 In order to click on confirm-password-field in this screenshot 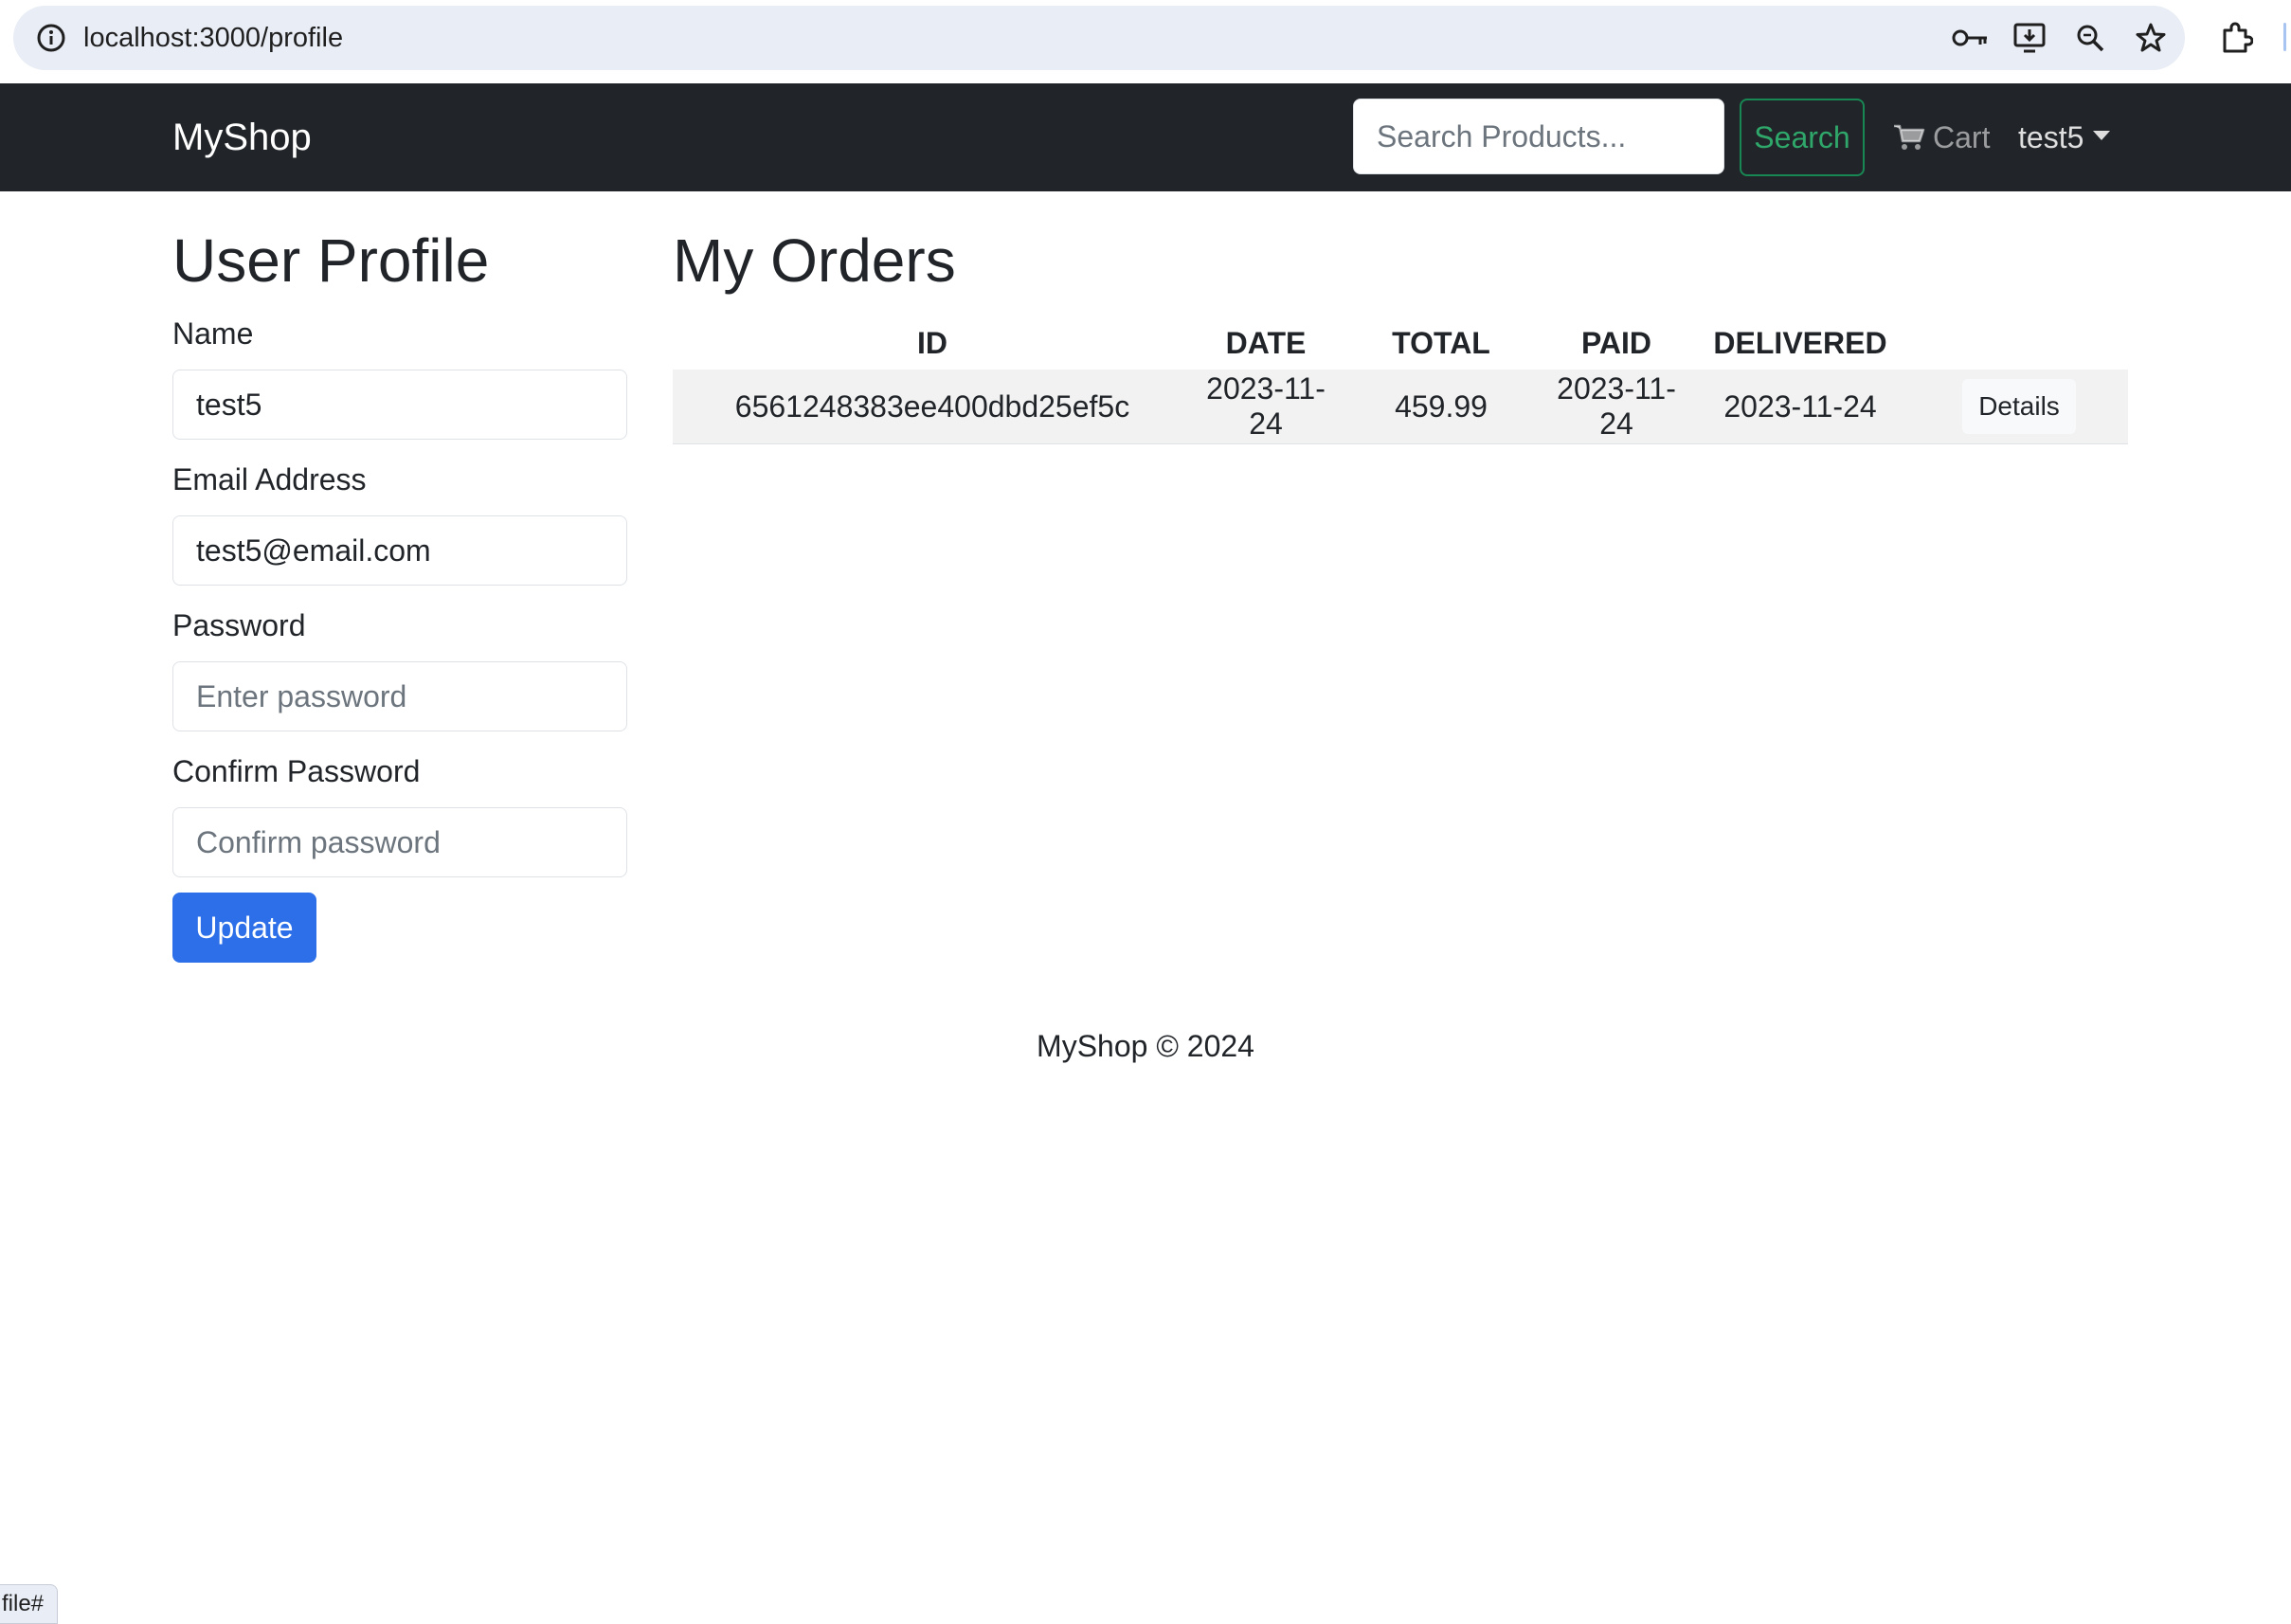, I will do `click(399, 842)`.